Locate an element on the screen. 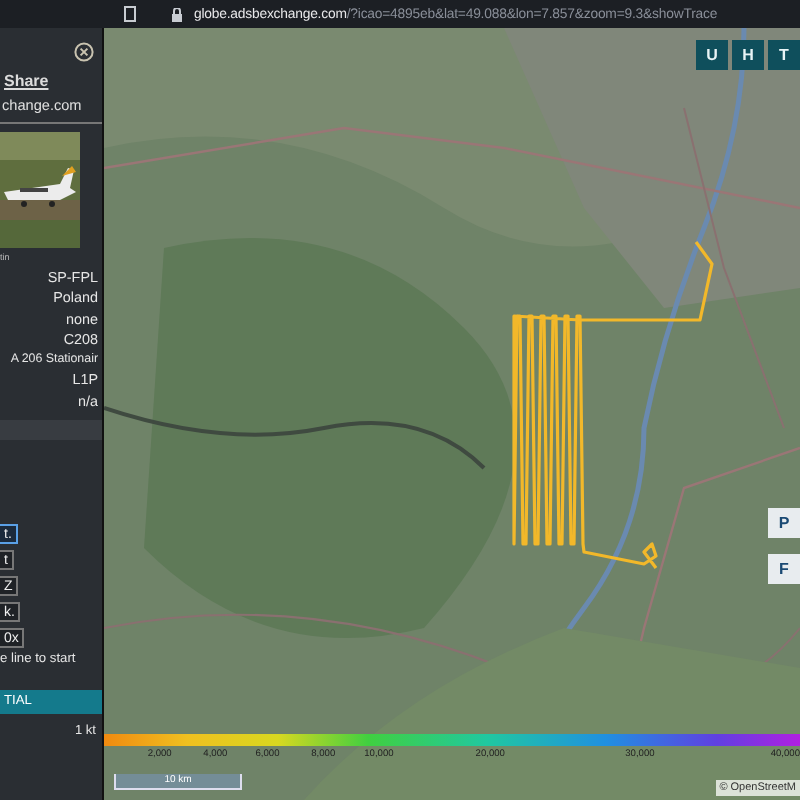  map-button: P is located at coordinates (784, 523).